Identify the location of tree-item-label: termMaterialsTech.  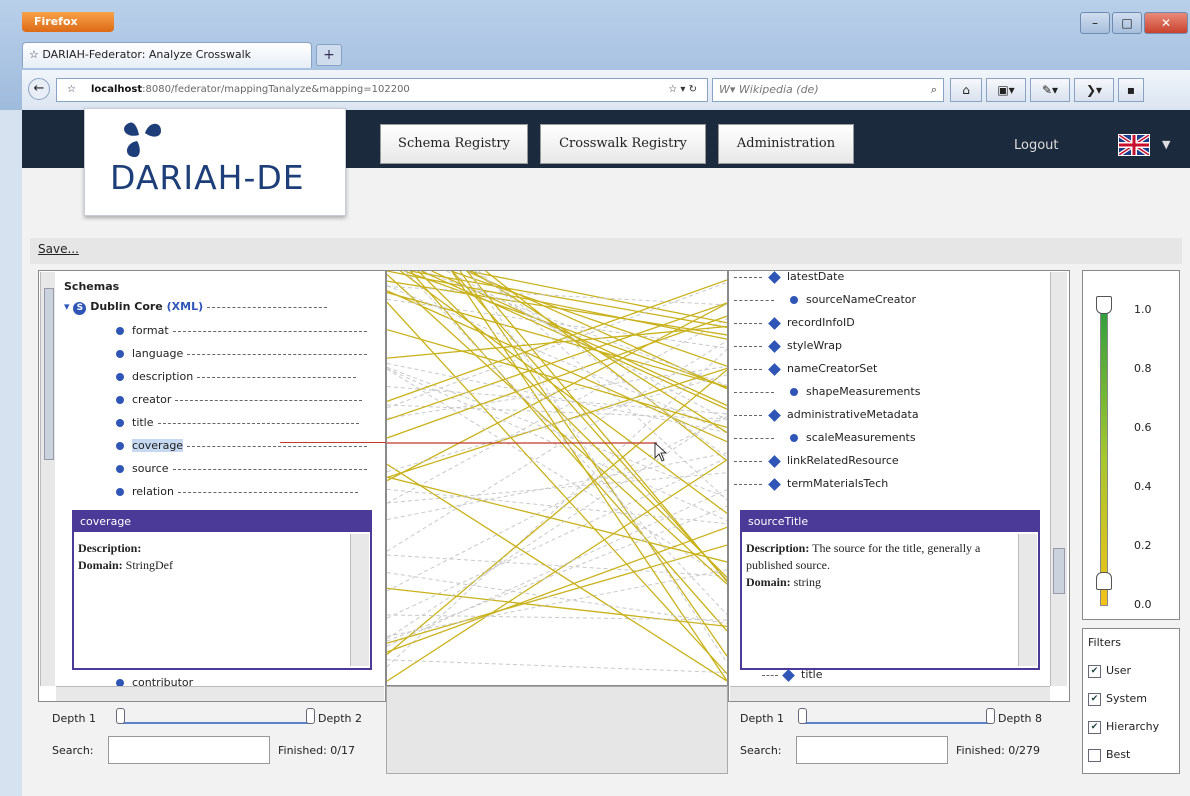
(838, 483).